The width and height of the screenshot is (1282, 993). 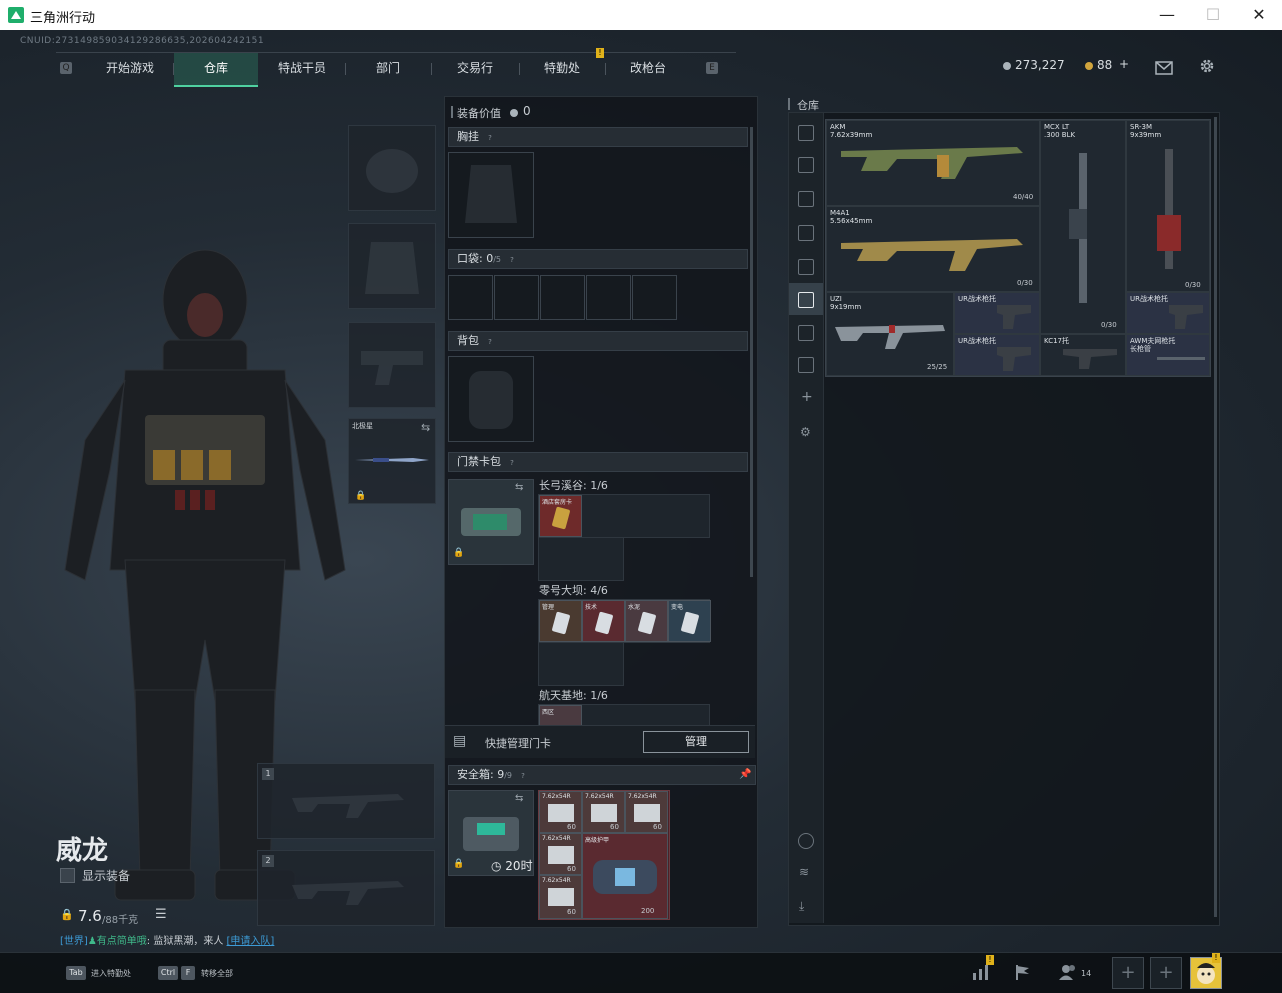 I want to click on weapon-sr-3m: SR-3M 9x39mm 0/30, so click(x=1168, y=206).